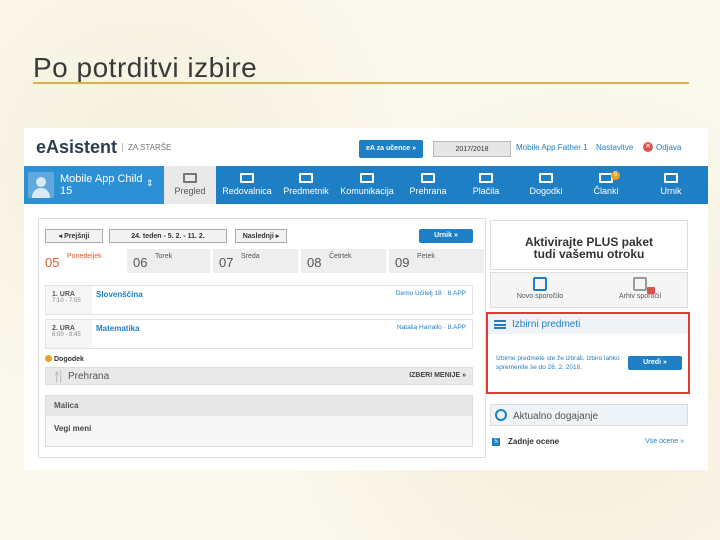  I want to click on nav-label: Pregled, so click(190, 191).